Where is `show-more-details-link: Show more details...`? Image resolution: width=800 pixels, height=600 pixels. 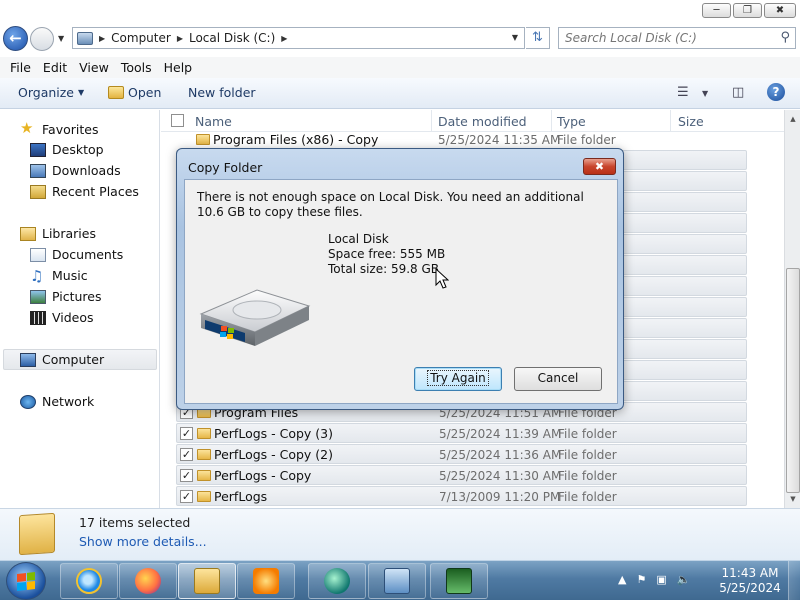
show-more-details-link: Show more details... is located at coordinates (143, 541).